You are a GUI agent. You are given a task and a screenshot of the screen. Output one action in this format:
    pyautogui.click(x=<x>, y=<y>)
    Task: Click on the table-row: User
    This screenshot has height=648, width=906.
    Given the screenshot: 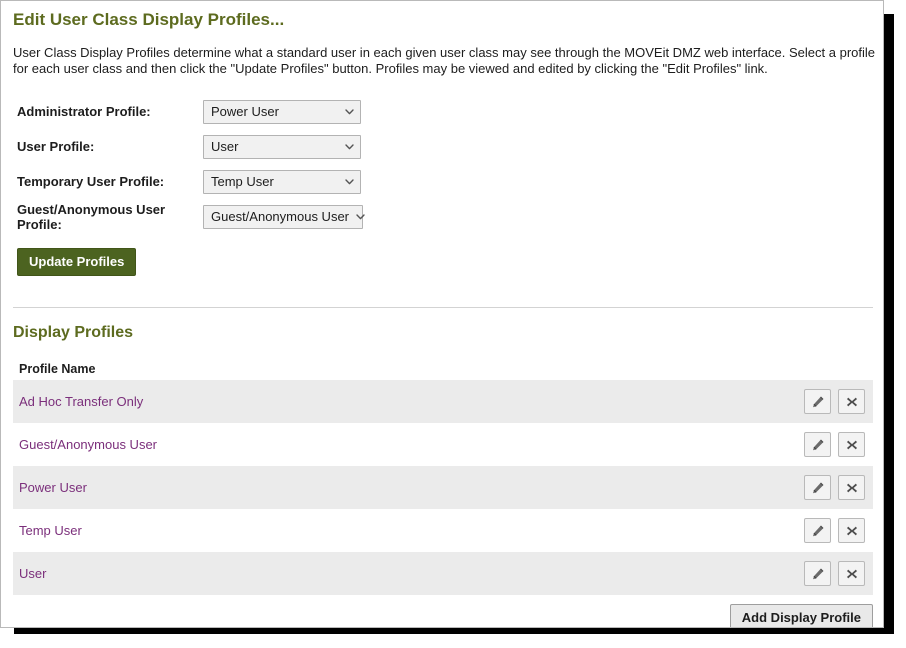 What is the action you would take?
    pyautogui.click(x=443, y=573)
    